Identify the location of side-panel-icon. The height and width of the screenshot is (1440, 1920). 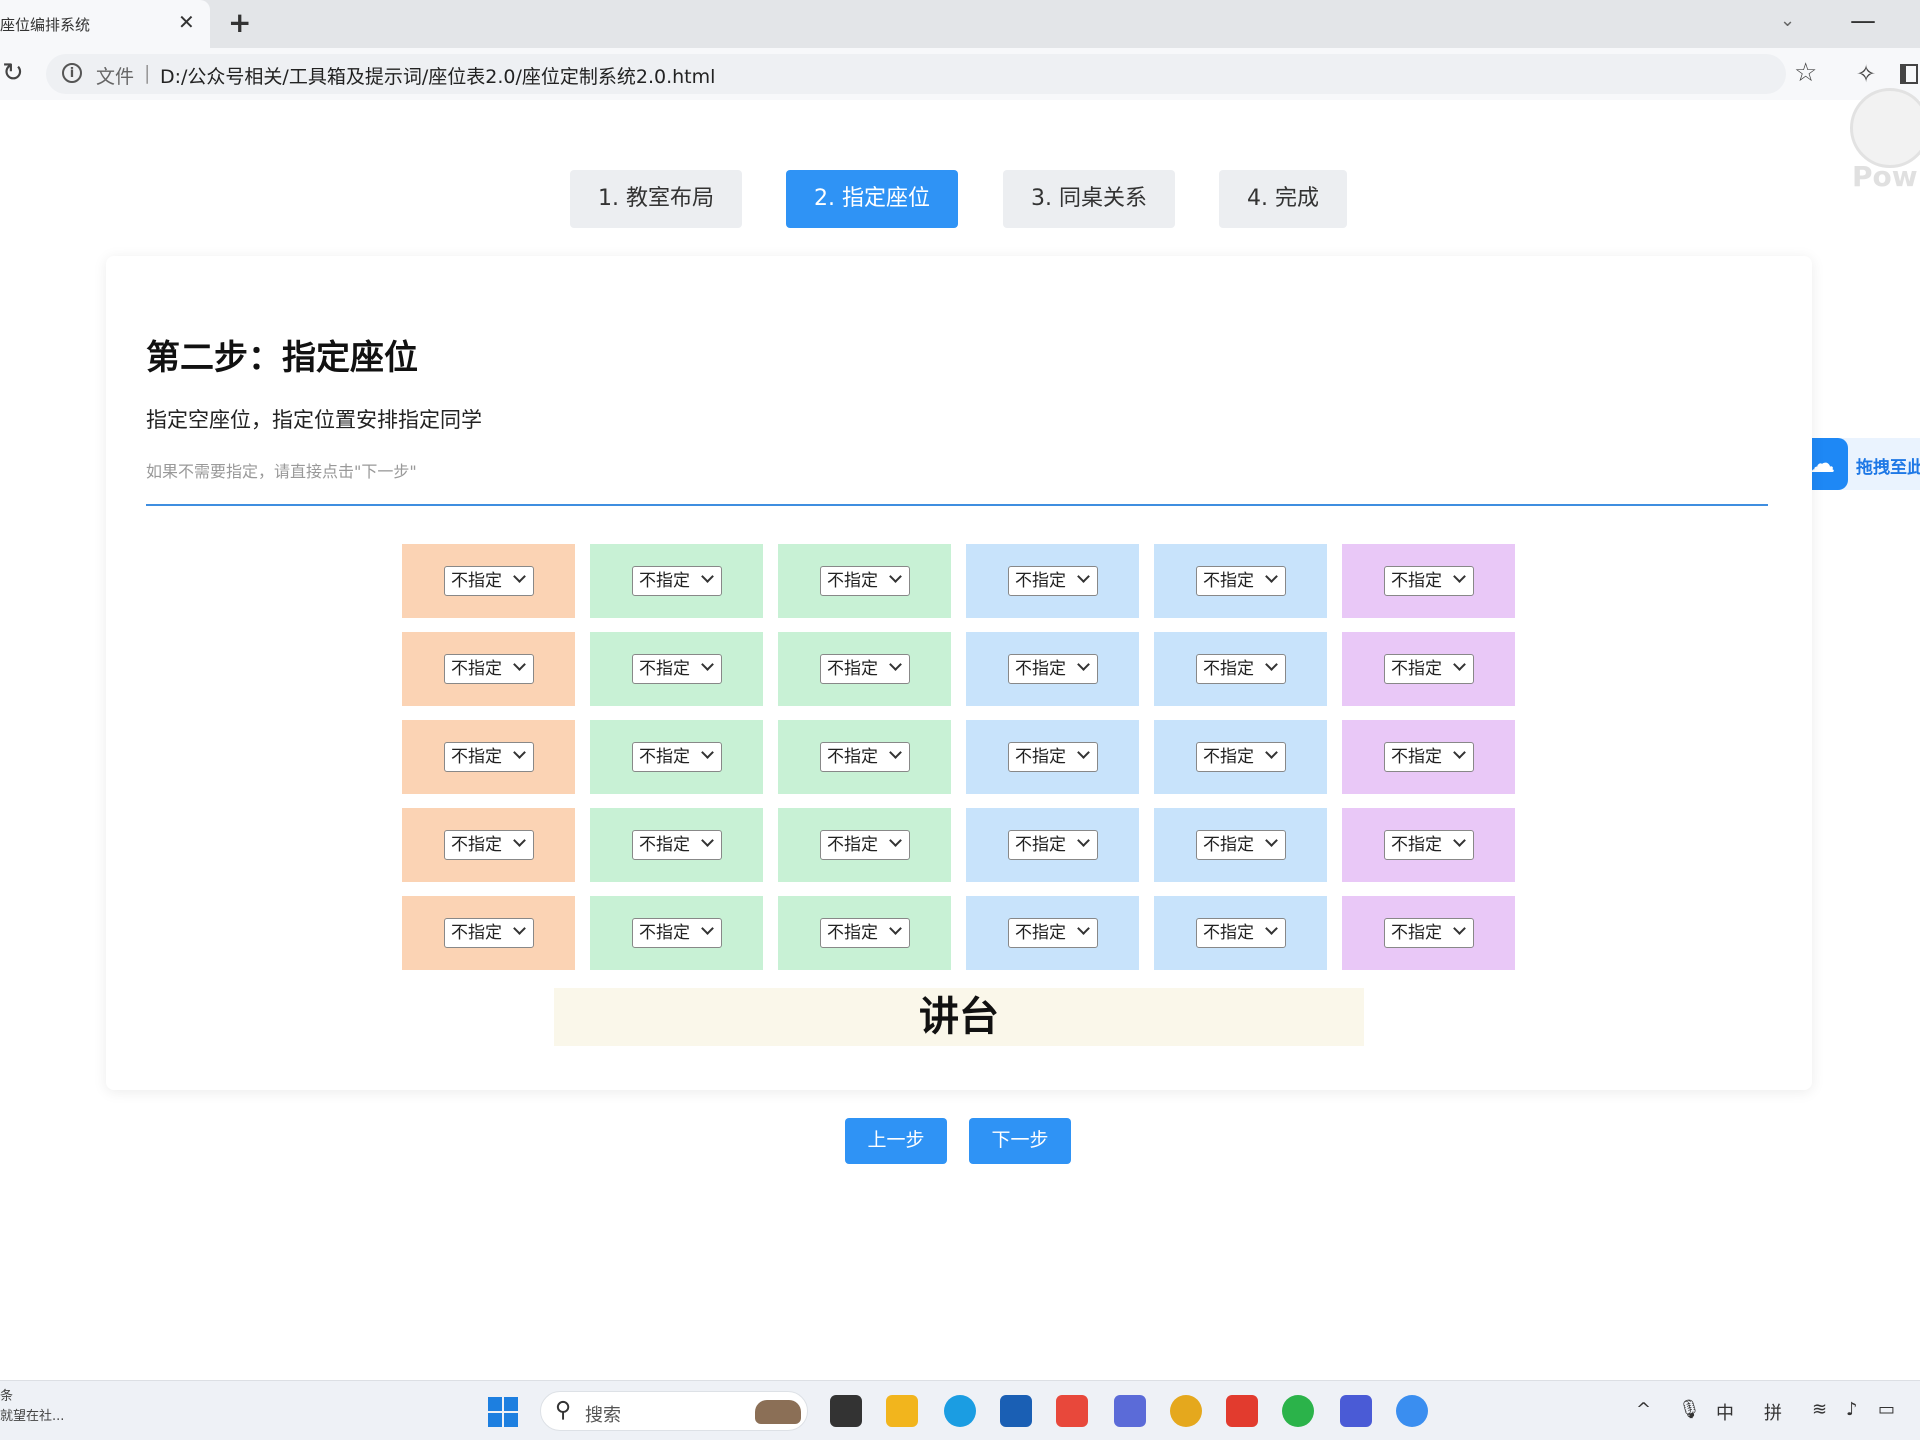
(1909, 74).